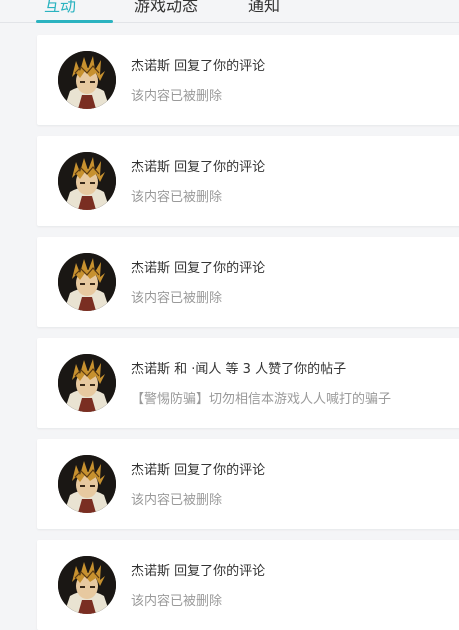  I want to click on tab-bar: 互动 游戏动态 通知, so click(229, 11).